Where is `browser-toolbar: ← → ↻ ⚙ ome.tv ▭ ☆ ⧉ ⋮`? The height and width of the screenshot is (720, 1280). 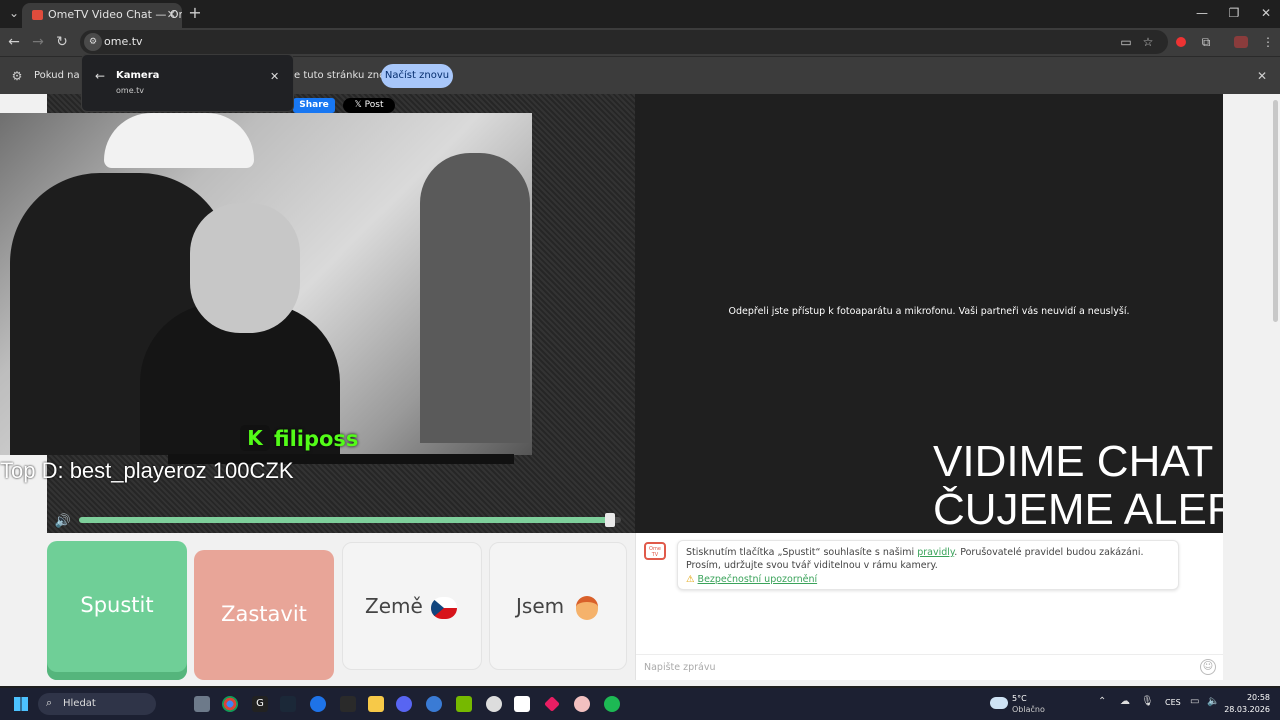 browser-toolbar: ← → ↻ ⚙ ome.tv ▭ ☆ ⧉ ⋮ is located at coordinates (640, 42).